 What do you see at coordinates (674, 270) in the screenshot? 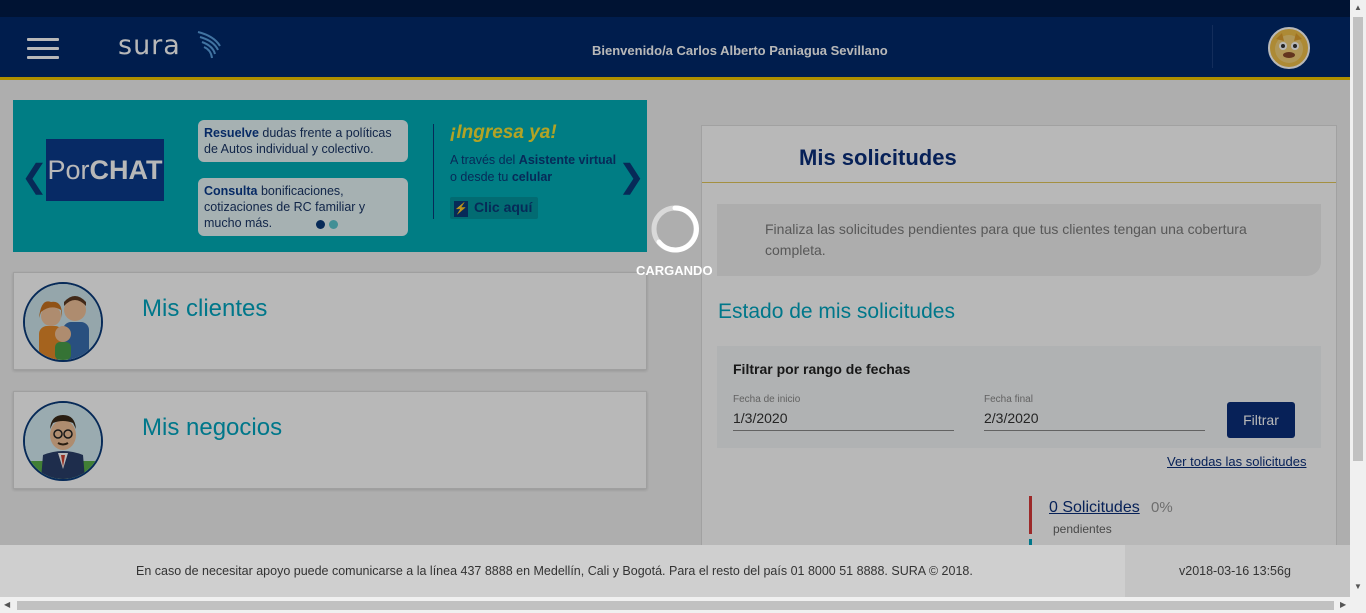
I see `loading-text: CARGANDO` at bounding box center [674, 270].